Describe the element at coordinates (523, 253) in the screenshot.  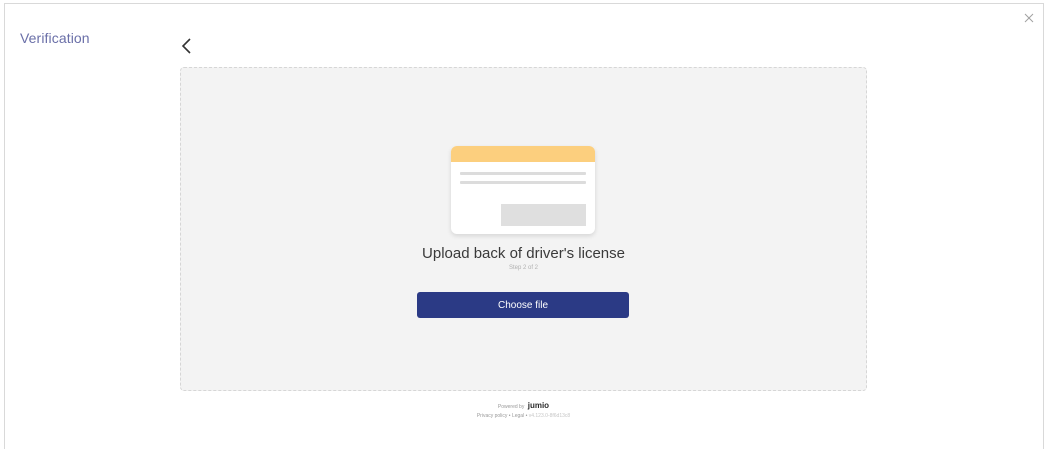
I see `upload-heading: Upload back of driver's license` at that location.